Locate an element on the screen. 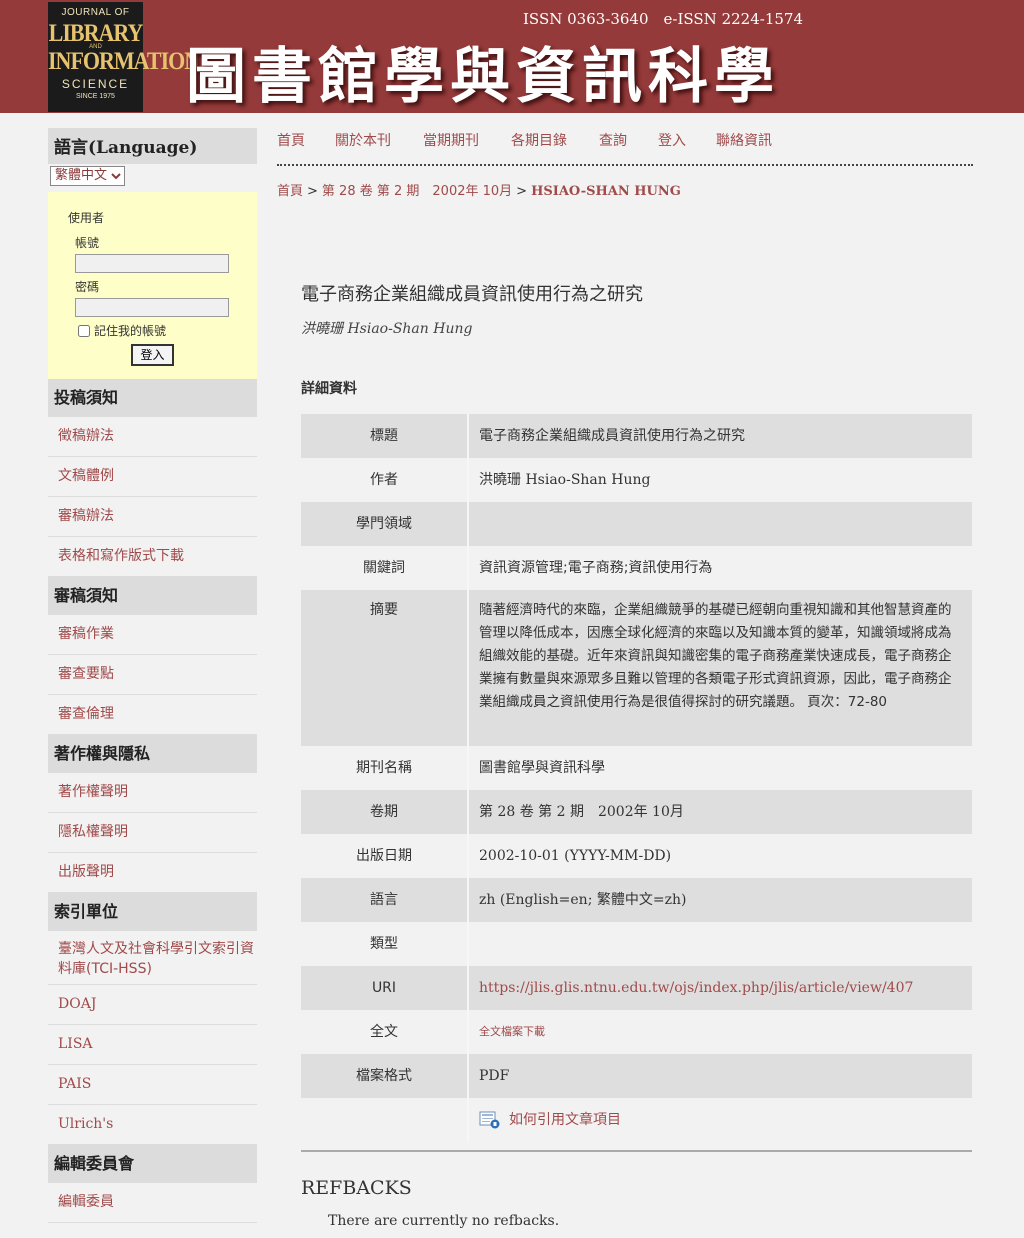 The height and width of the screenshot is (1238, 1024). meta-value: 洪曉珊 Hsiao-Shan Hung is located at coordinates (565, 480).